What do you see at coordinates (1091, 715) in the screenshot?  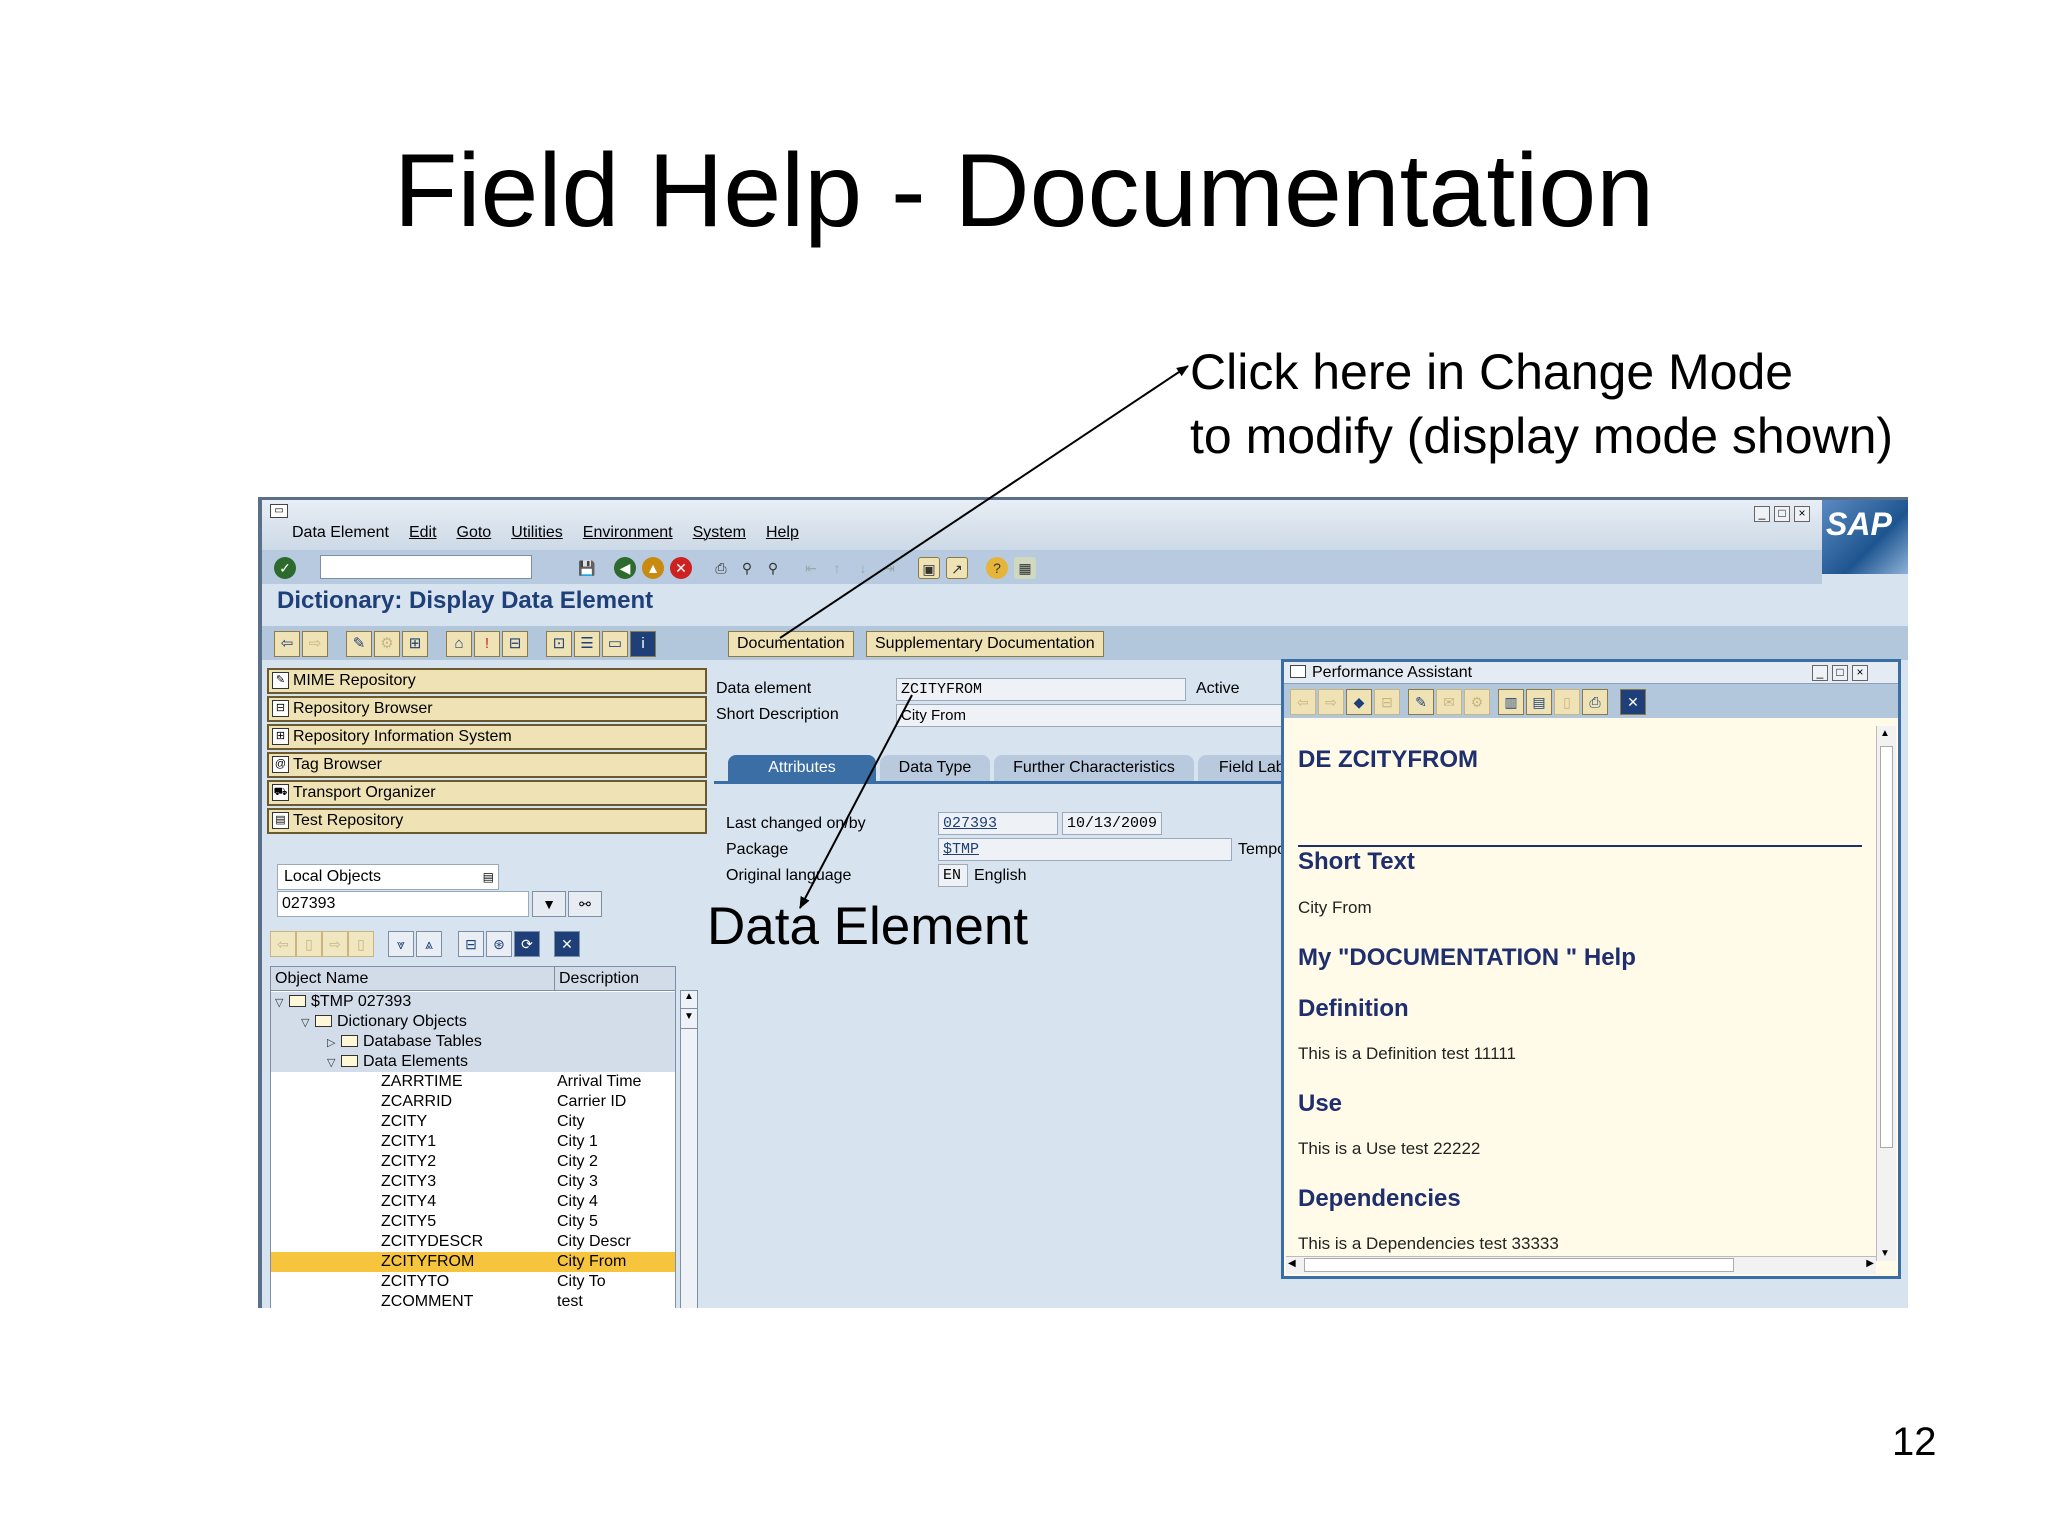 I see `short-description-field: City From` at bounding box center [1091, 715].